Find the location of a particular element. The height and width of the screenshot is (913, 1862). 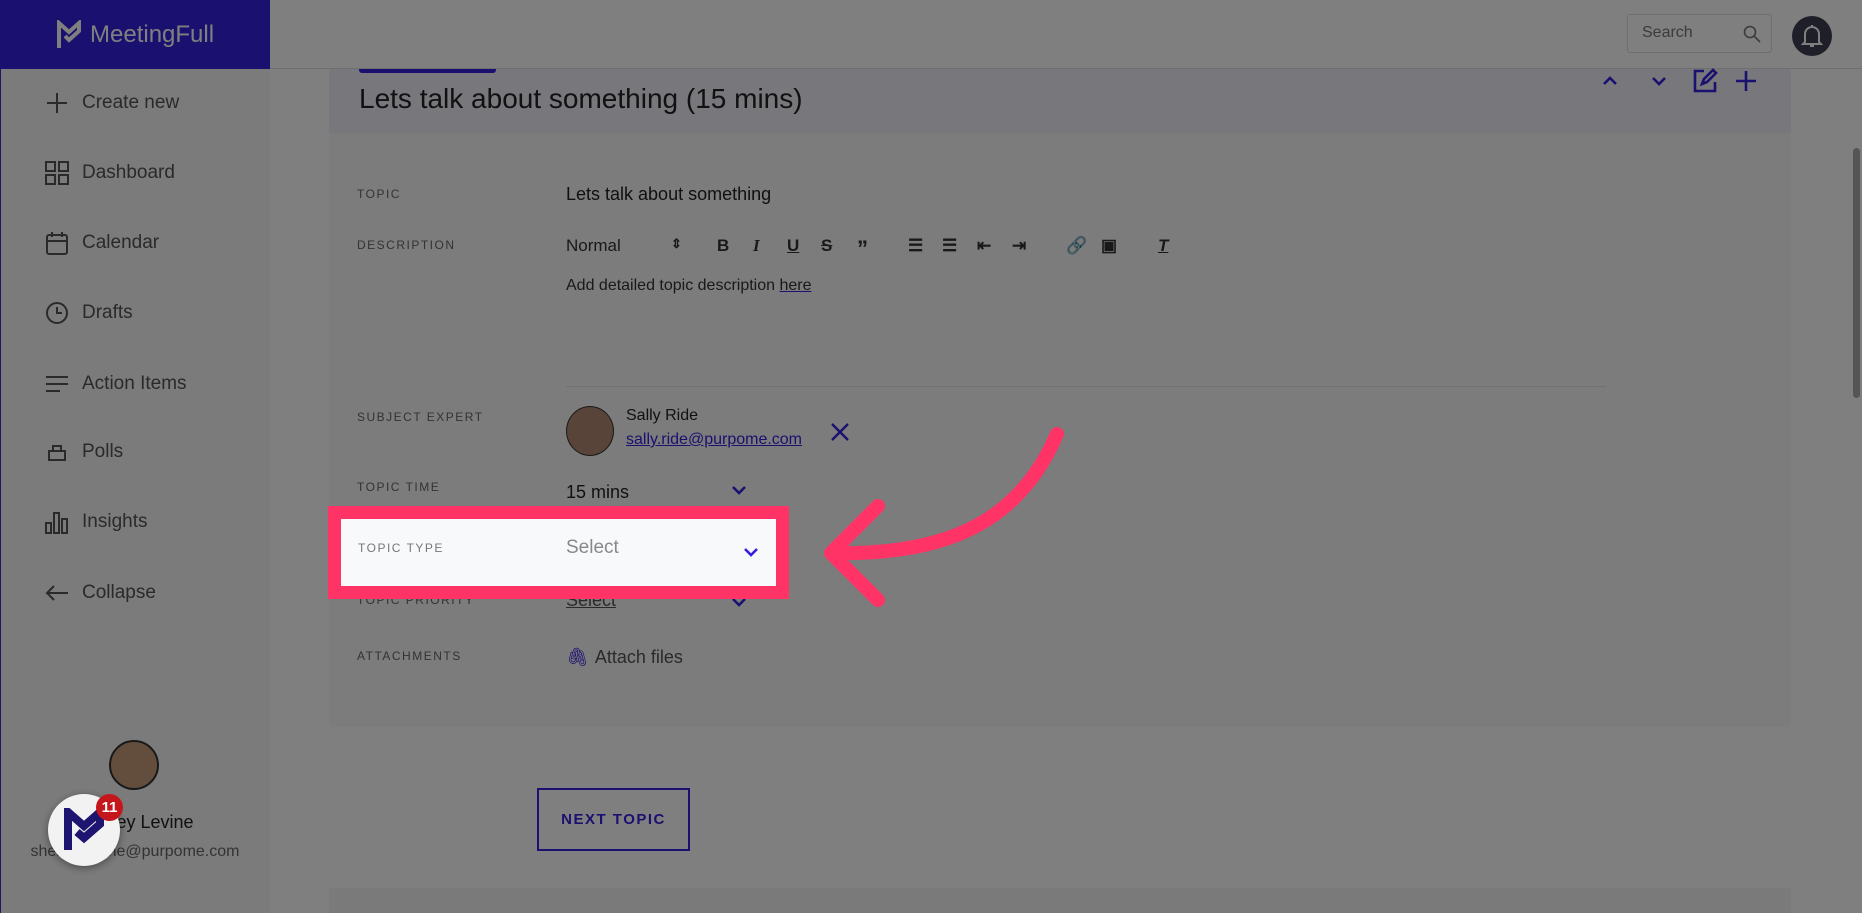

pointer-arrow is located at coordinates (944, 517).